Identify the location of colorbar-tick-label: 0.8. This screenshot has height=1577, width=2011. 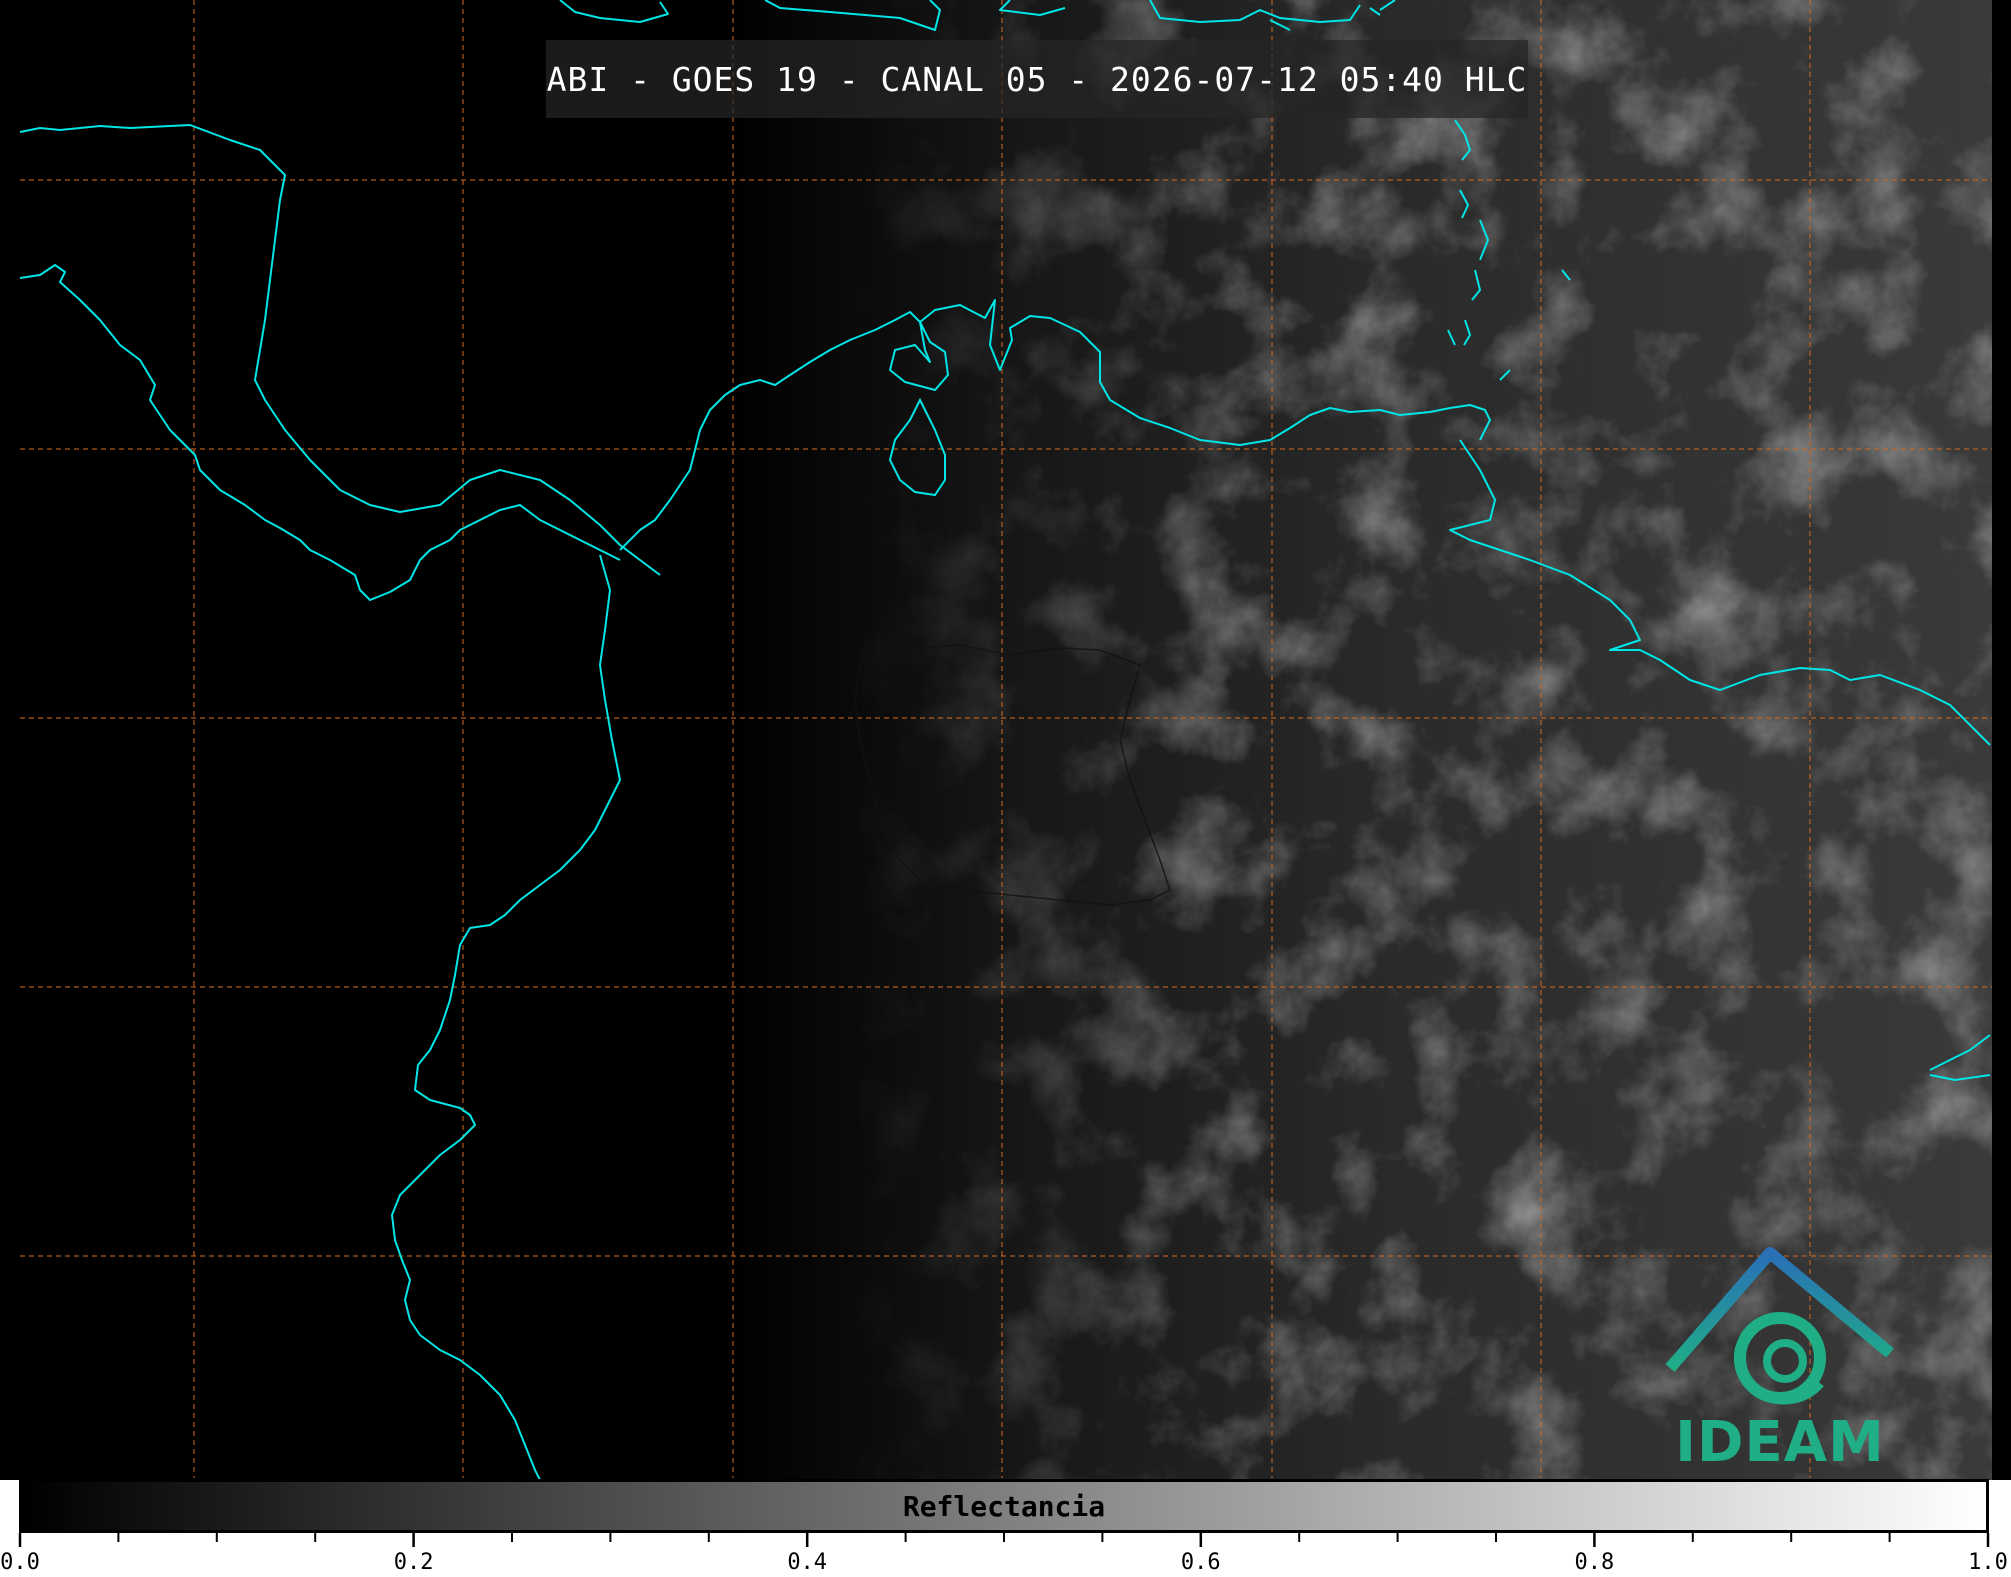
(1594, 1562).